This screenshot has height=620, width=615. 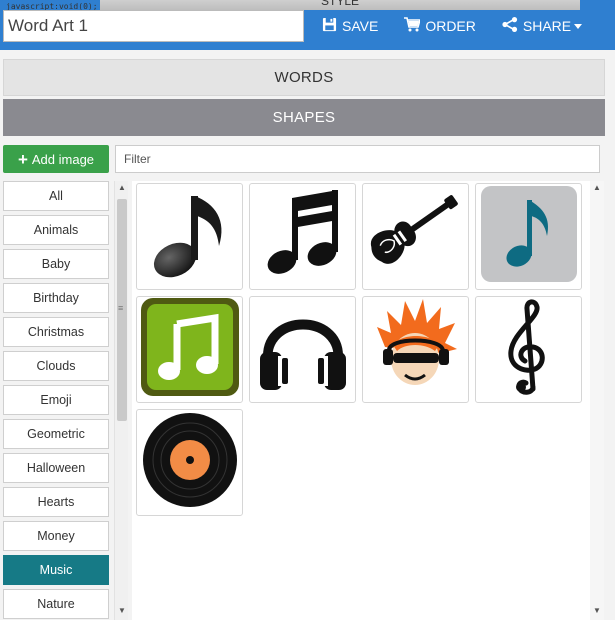 I want to click on category-item-hearts: Hearts, so click(x=56, y=502).